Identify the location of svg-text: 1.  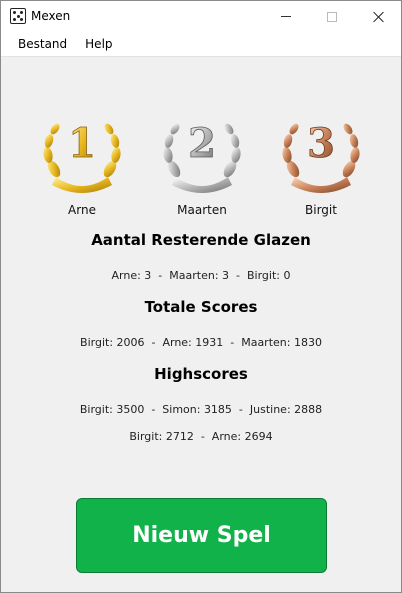
(82, 143).